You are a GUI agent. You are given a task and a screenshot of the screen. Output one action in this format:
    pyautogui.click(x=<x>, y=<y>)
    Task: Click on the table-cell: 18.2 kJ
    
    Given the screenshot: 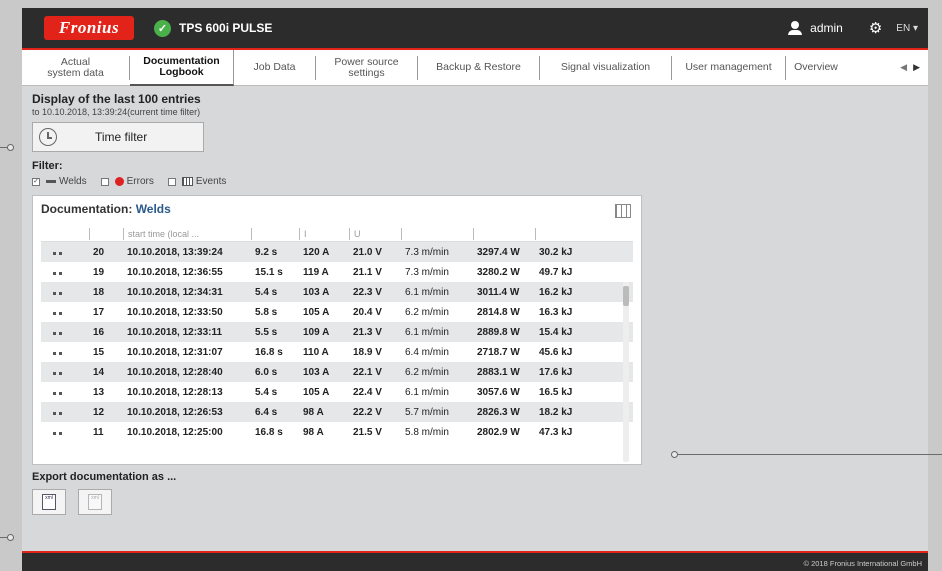 What is the action you would take?
    pyautogui.click(x=556, y=412)
    